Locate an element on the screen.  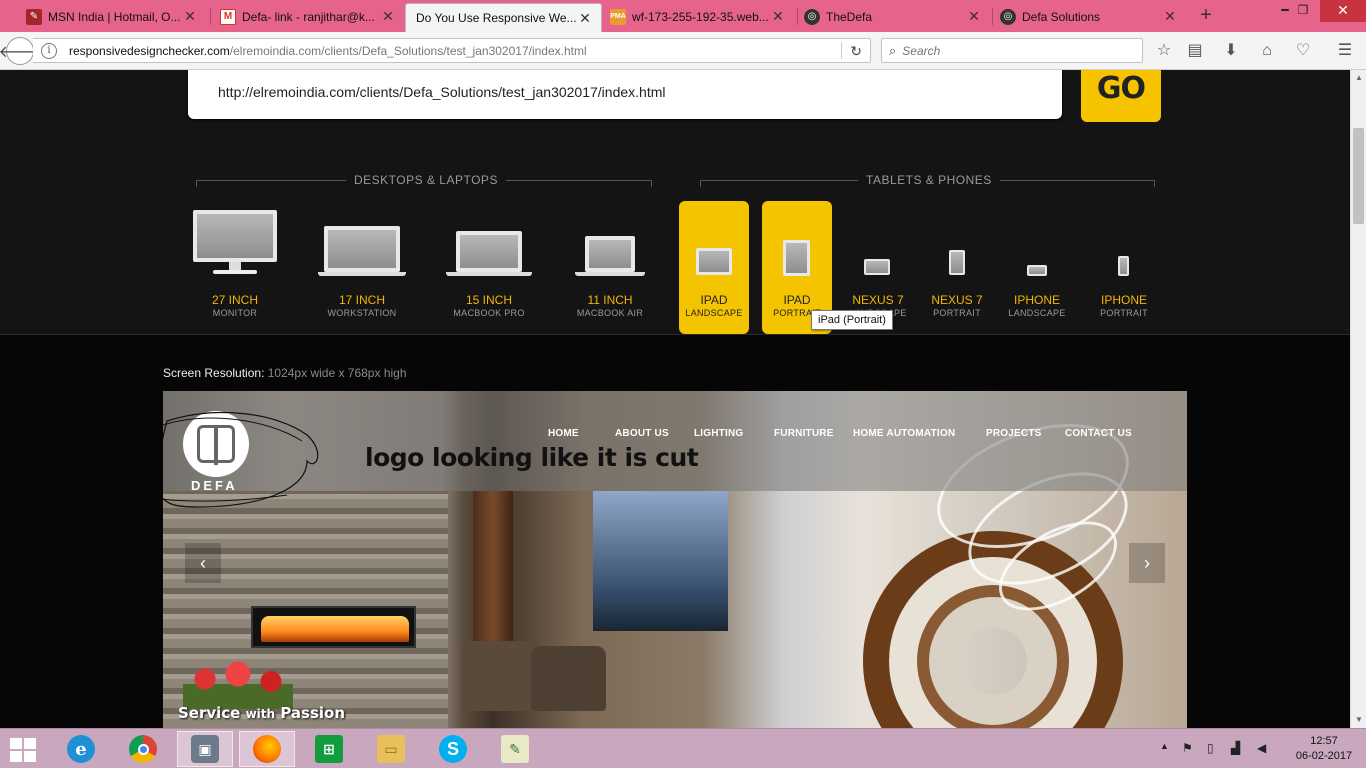
windows-taskbar: e ▣ ⊞ ▭ S ✎ ▲ ⚑ ▯ ▟ ◀ 12:57 06-02-2017 is located at coordinates (683, 748).